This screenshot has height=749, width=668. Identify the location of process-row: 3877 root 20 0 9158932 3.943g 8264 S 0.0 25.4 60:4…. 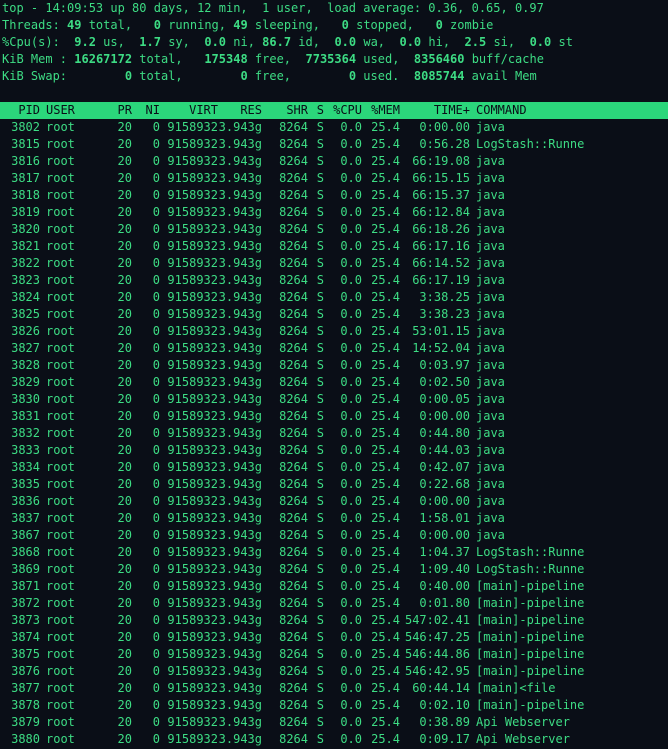
(335, 688).